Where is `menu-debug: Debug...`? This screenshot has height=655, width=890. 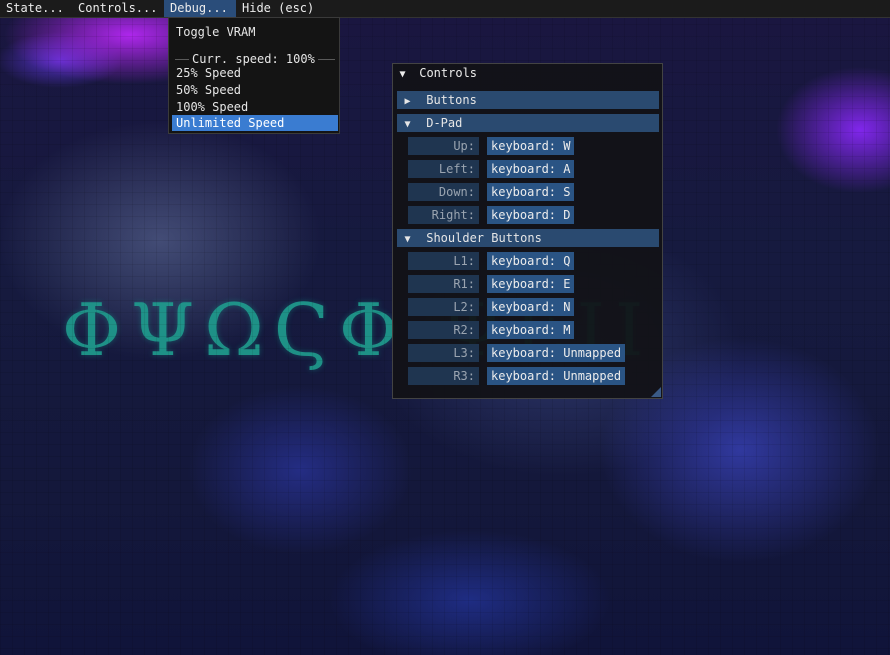
menu-debug: Debug... is located at coordinates (200, 8).